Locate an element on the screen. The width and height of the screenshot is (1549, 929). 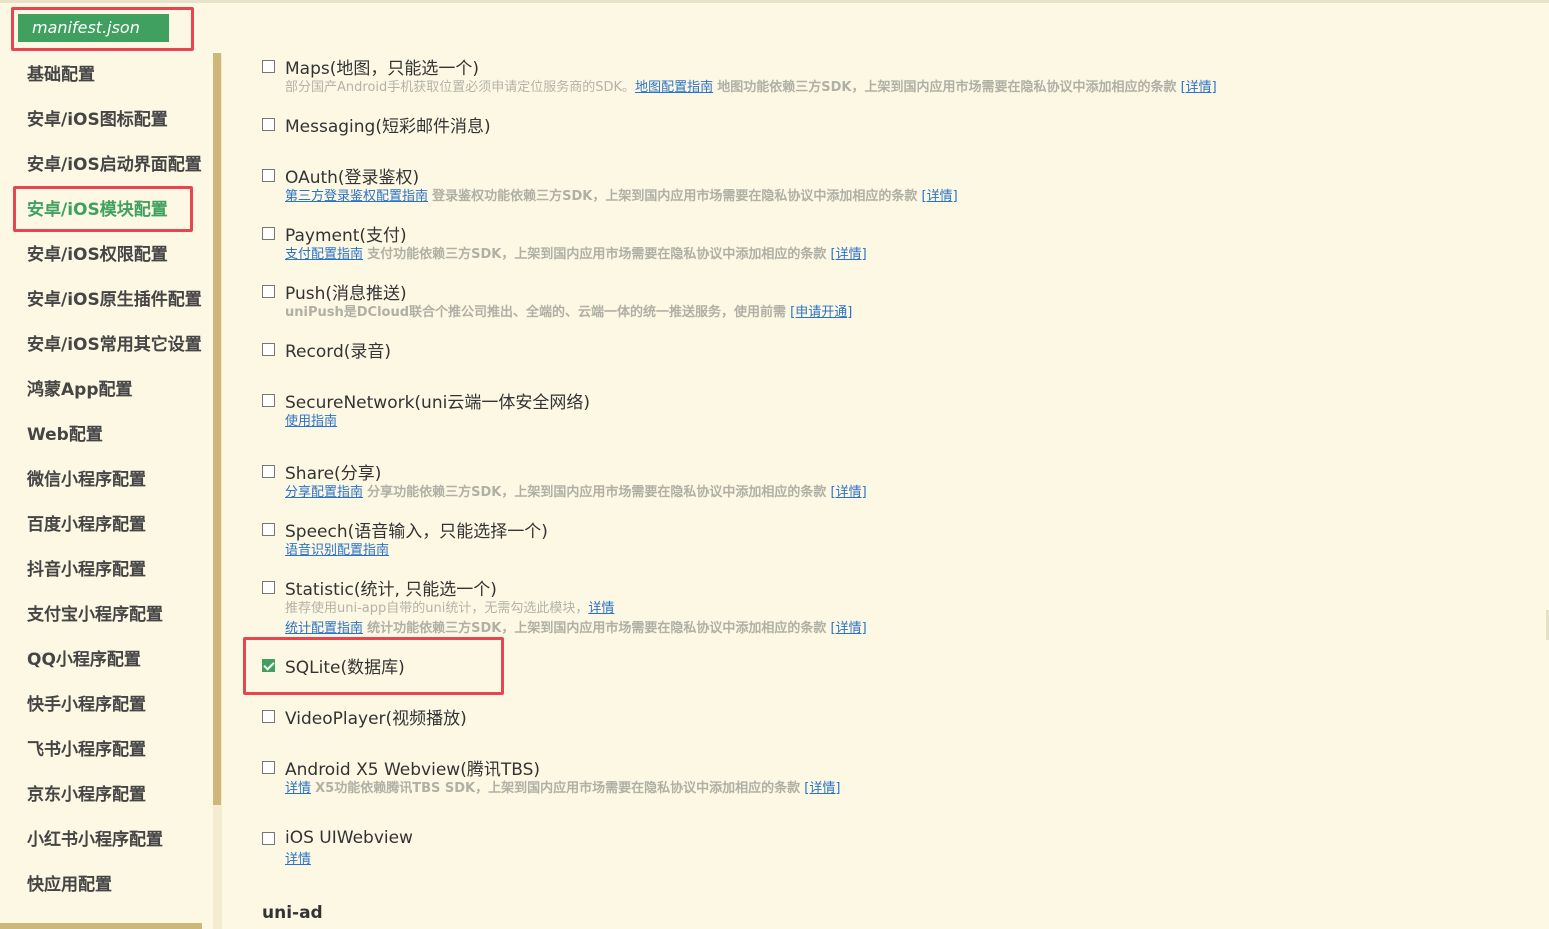
sidebar-item-android-ios-splash: 安卓/iOS启动界面配置 is located at coordinates (114, 165).